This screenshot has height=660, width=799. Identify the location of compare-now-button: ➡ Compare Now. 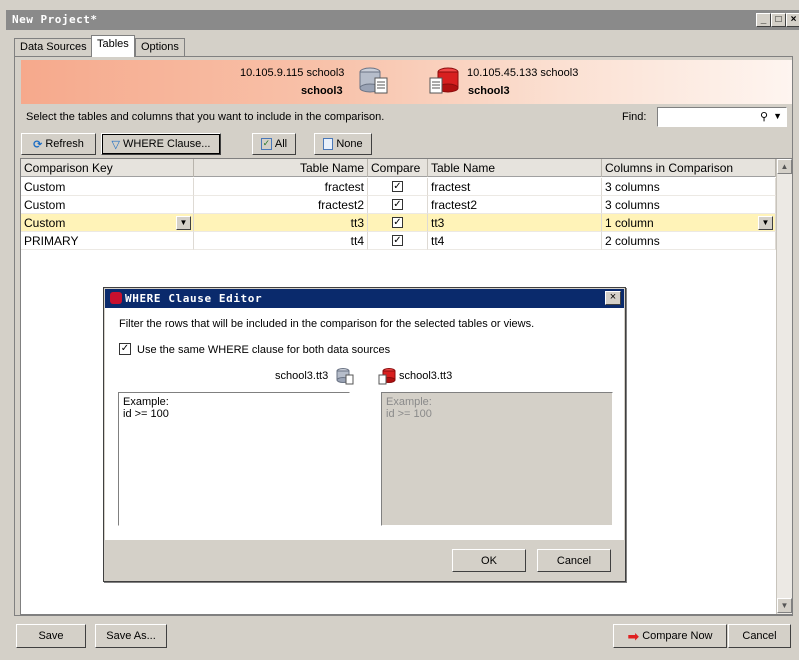
(670, 636).